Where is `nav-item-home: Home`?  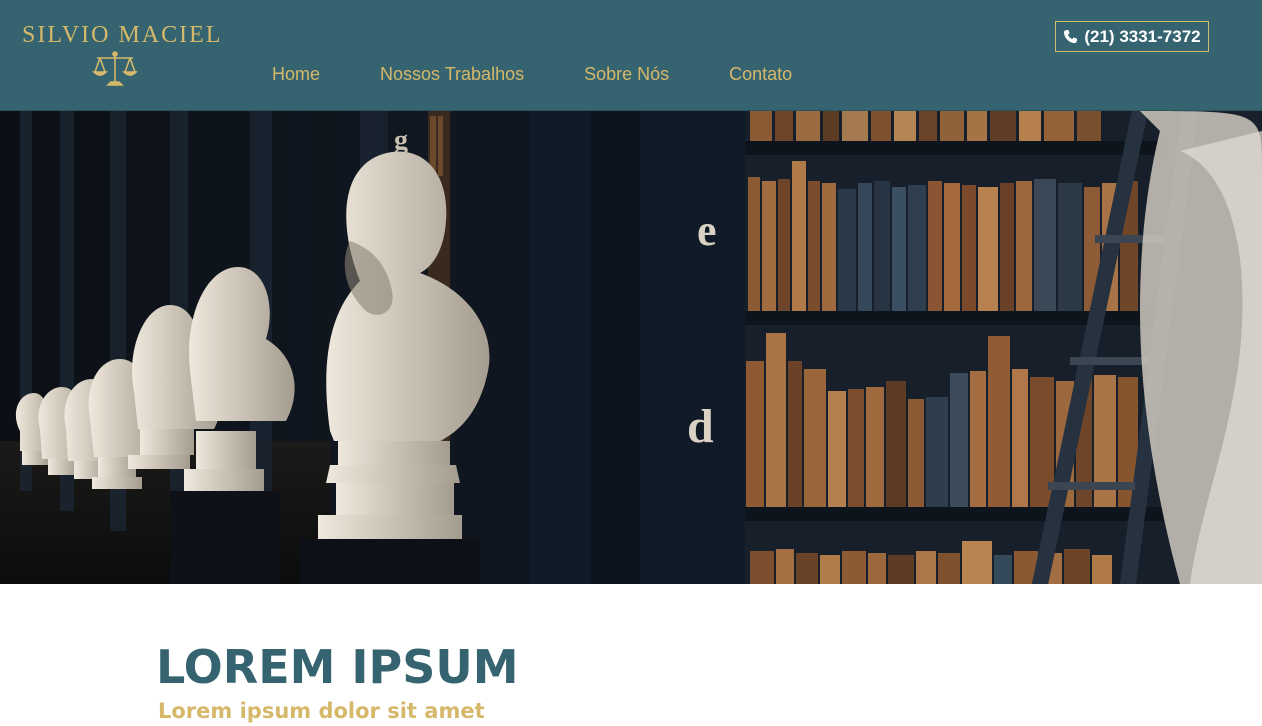
nav-item-home: Home is located at coordinates (296, 74).